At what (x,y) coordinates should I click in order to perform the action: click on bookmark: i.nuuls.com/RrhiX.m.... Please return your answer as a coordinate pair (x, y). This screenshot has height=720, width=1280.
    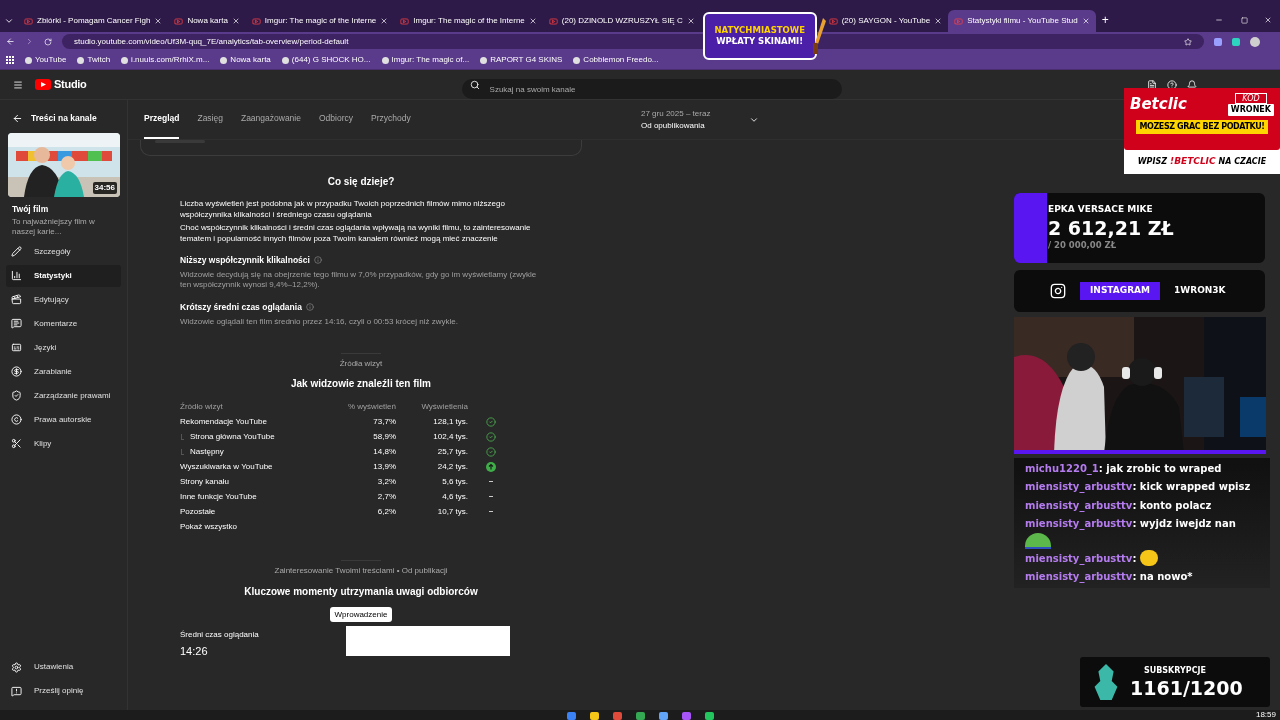
    Looking at the image, I should click on (165, 60).